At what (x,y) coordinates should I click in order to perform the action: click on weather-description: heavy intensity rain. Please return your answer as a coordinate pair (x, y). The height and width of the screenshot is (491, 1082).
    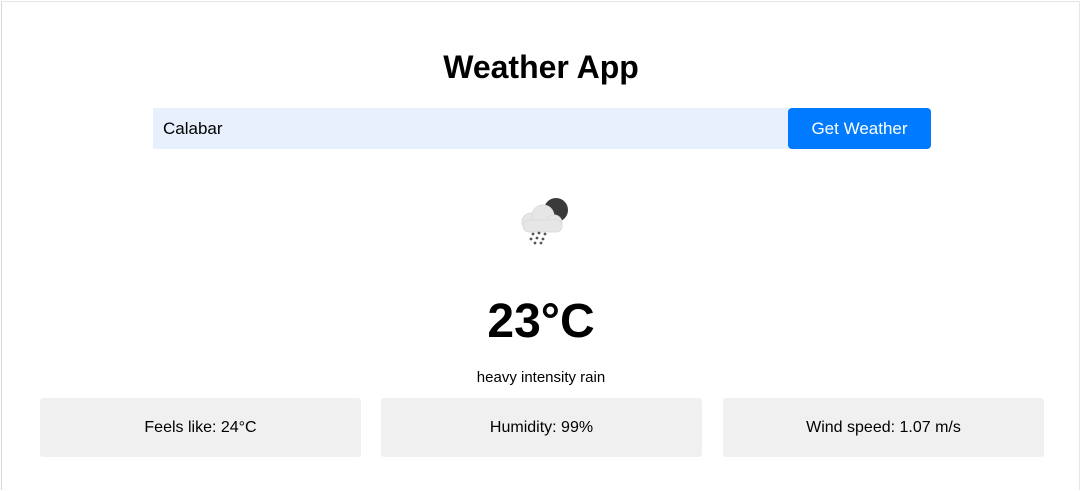
    Looking at the image, I should click on (541, 377).